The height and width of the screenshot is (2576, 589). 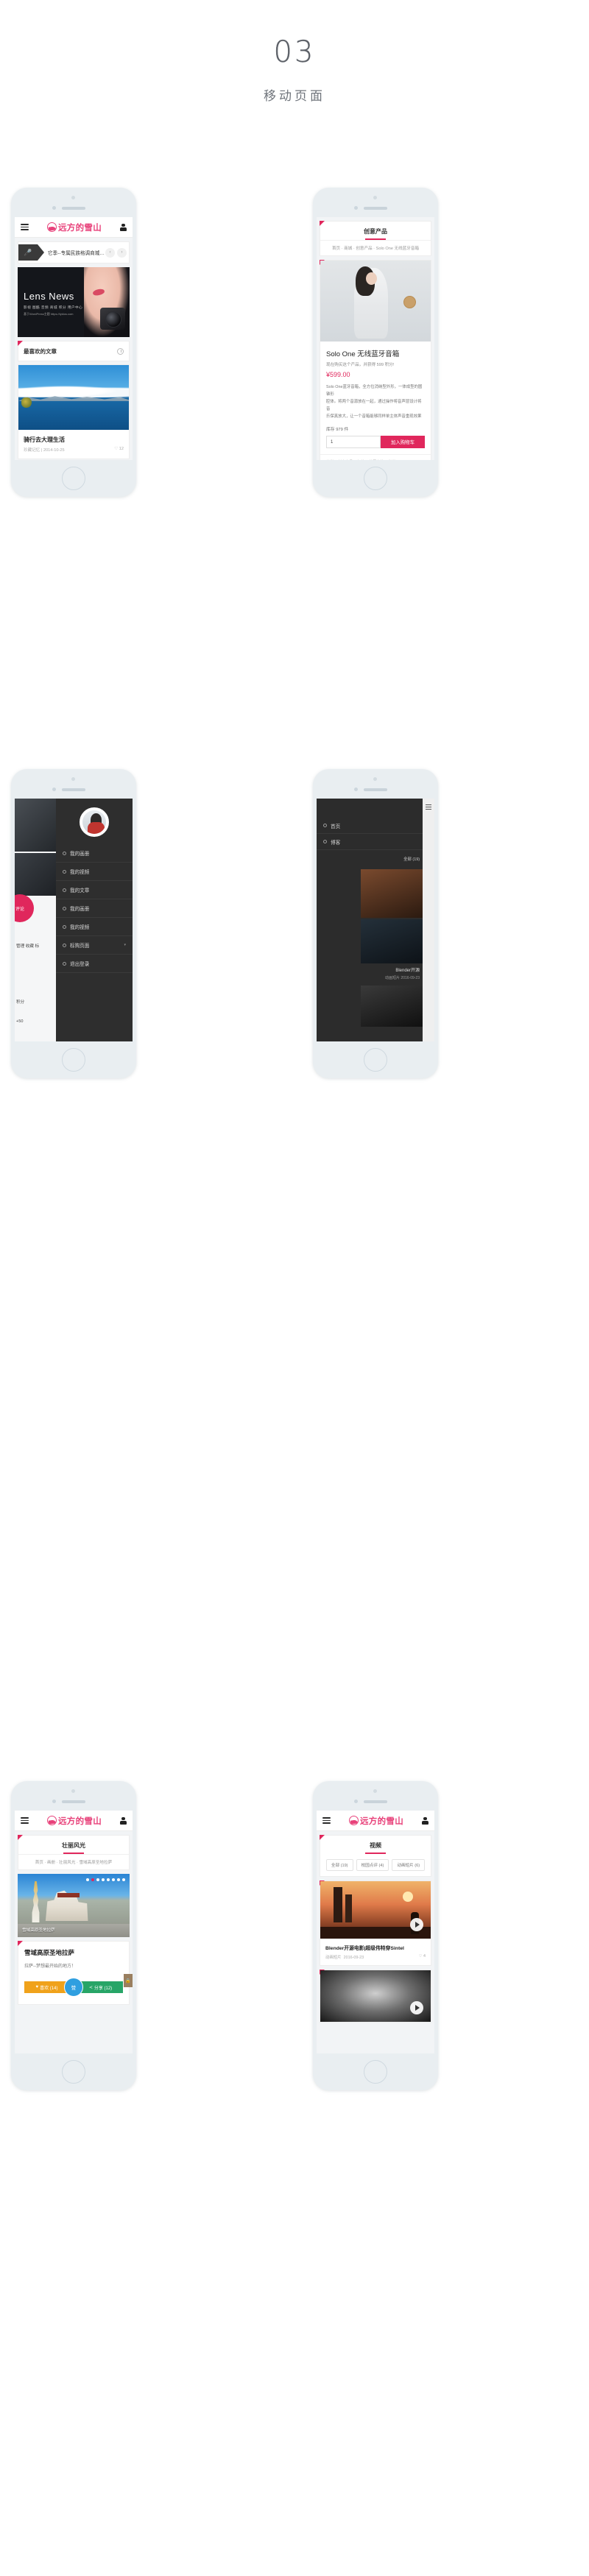 I want to click on filter-chip-animation: 动画短片 (6), so click(x=409, y=1865).